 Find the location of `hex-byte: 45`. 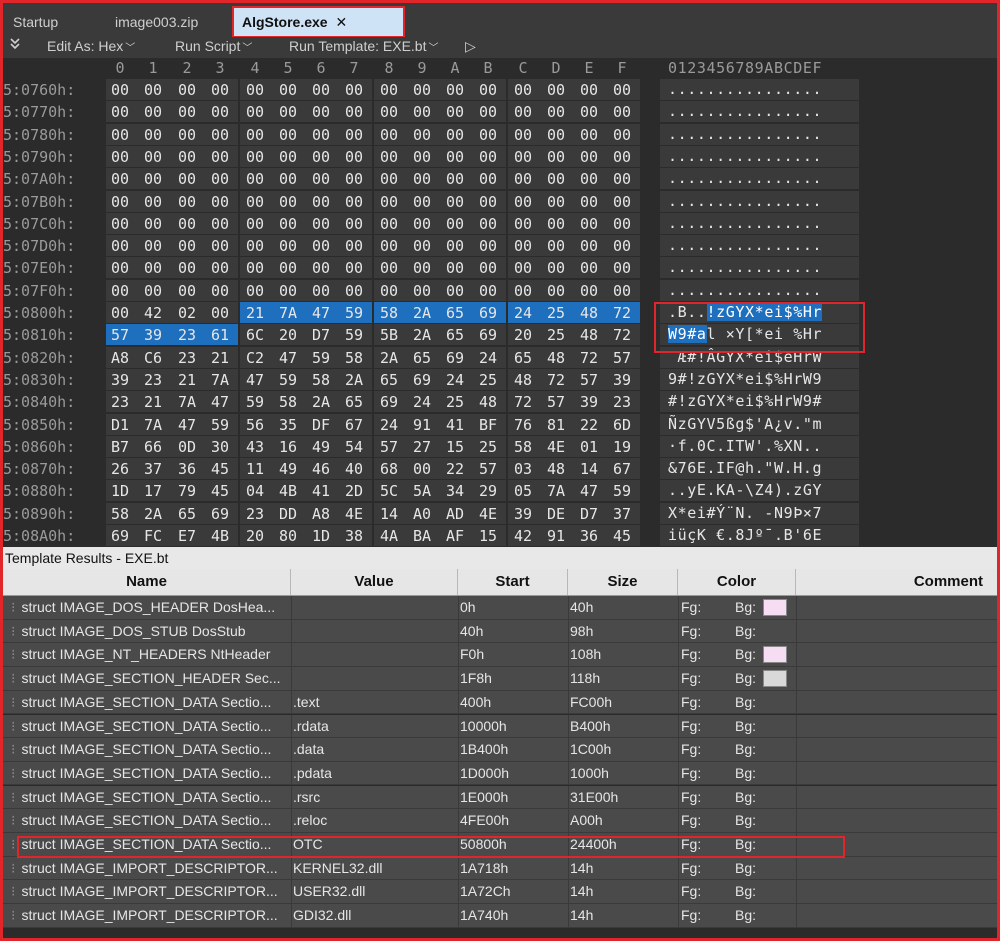

hex-byte: 45 is located at coordinates (622, 536).